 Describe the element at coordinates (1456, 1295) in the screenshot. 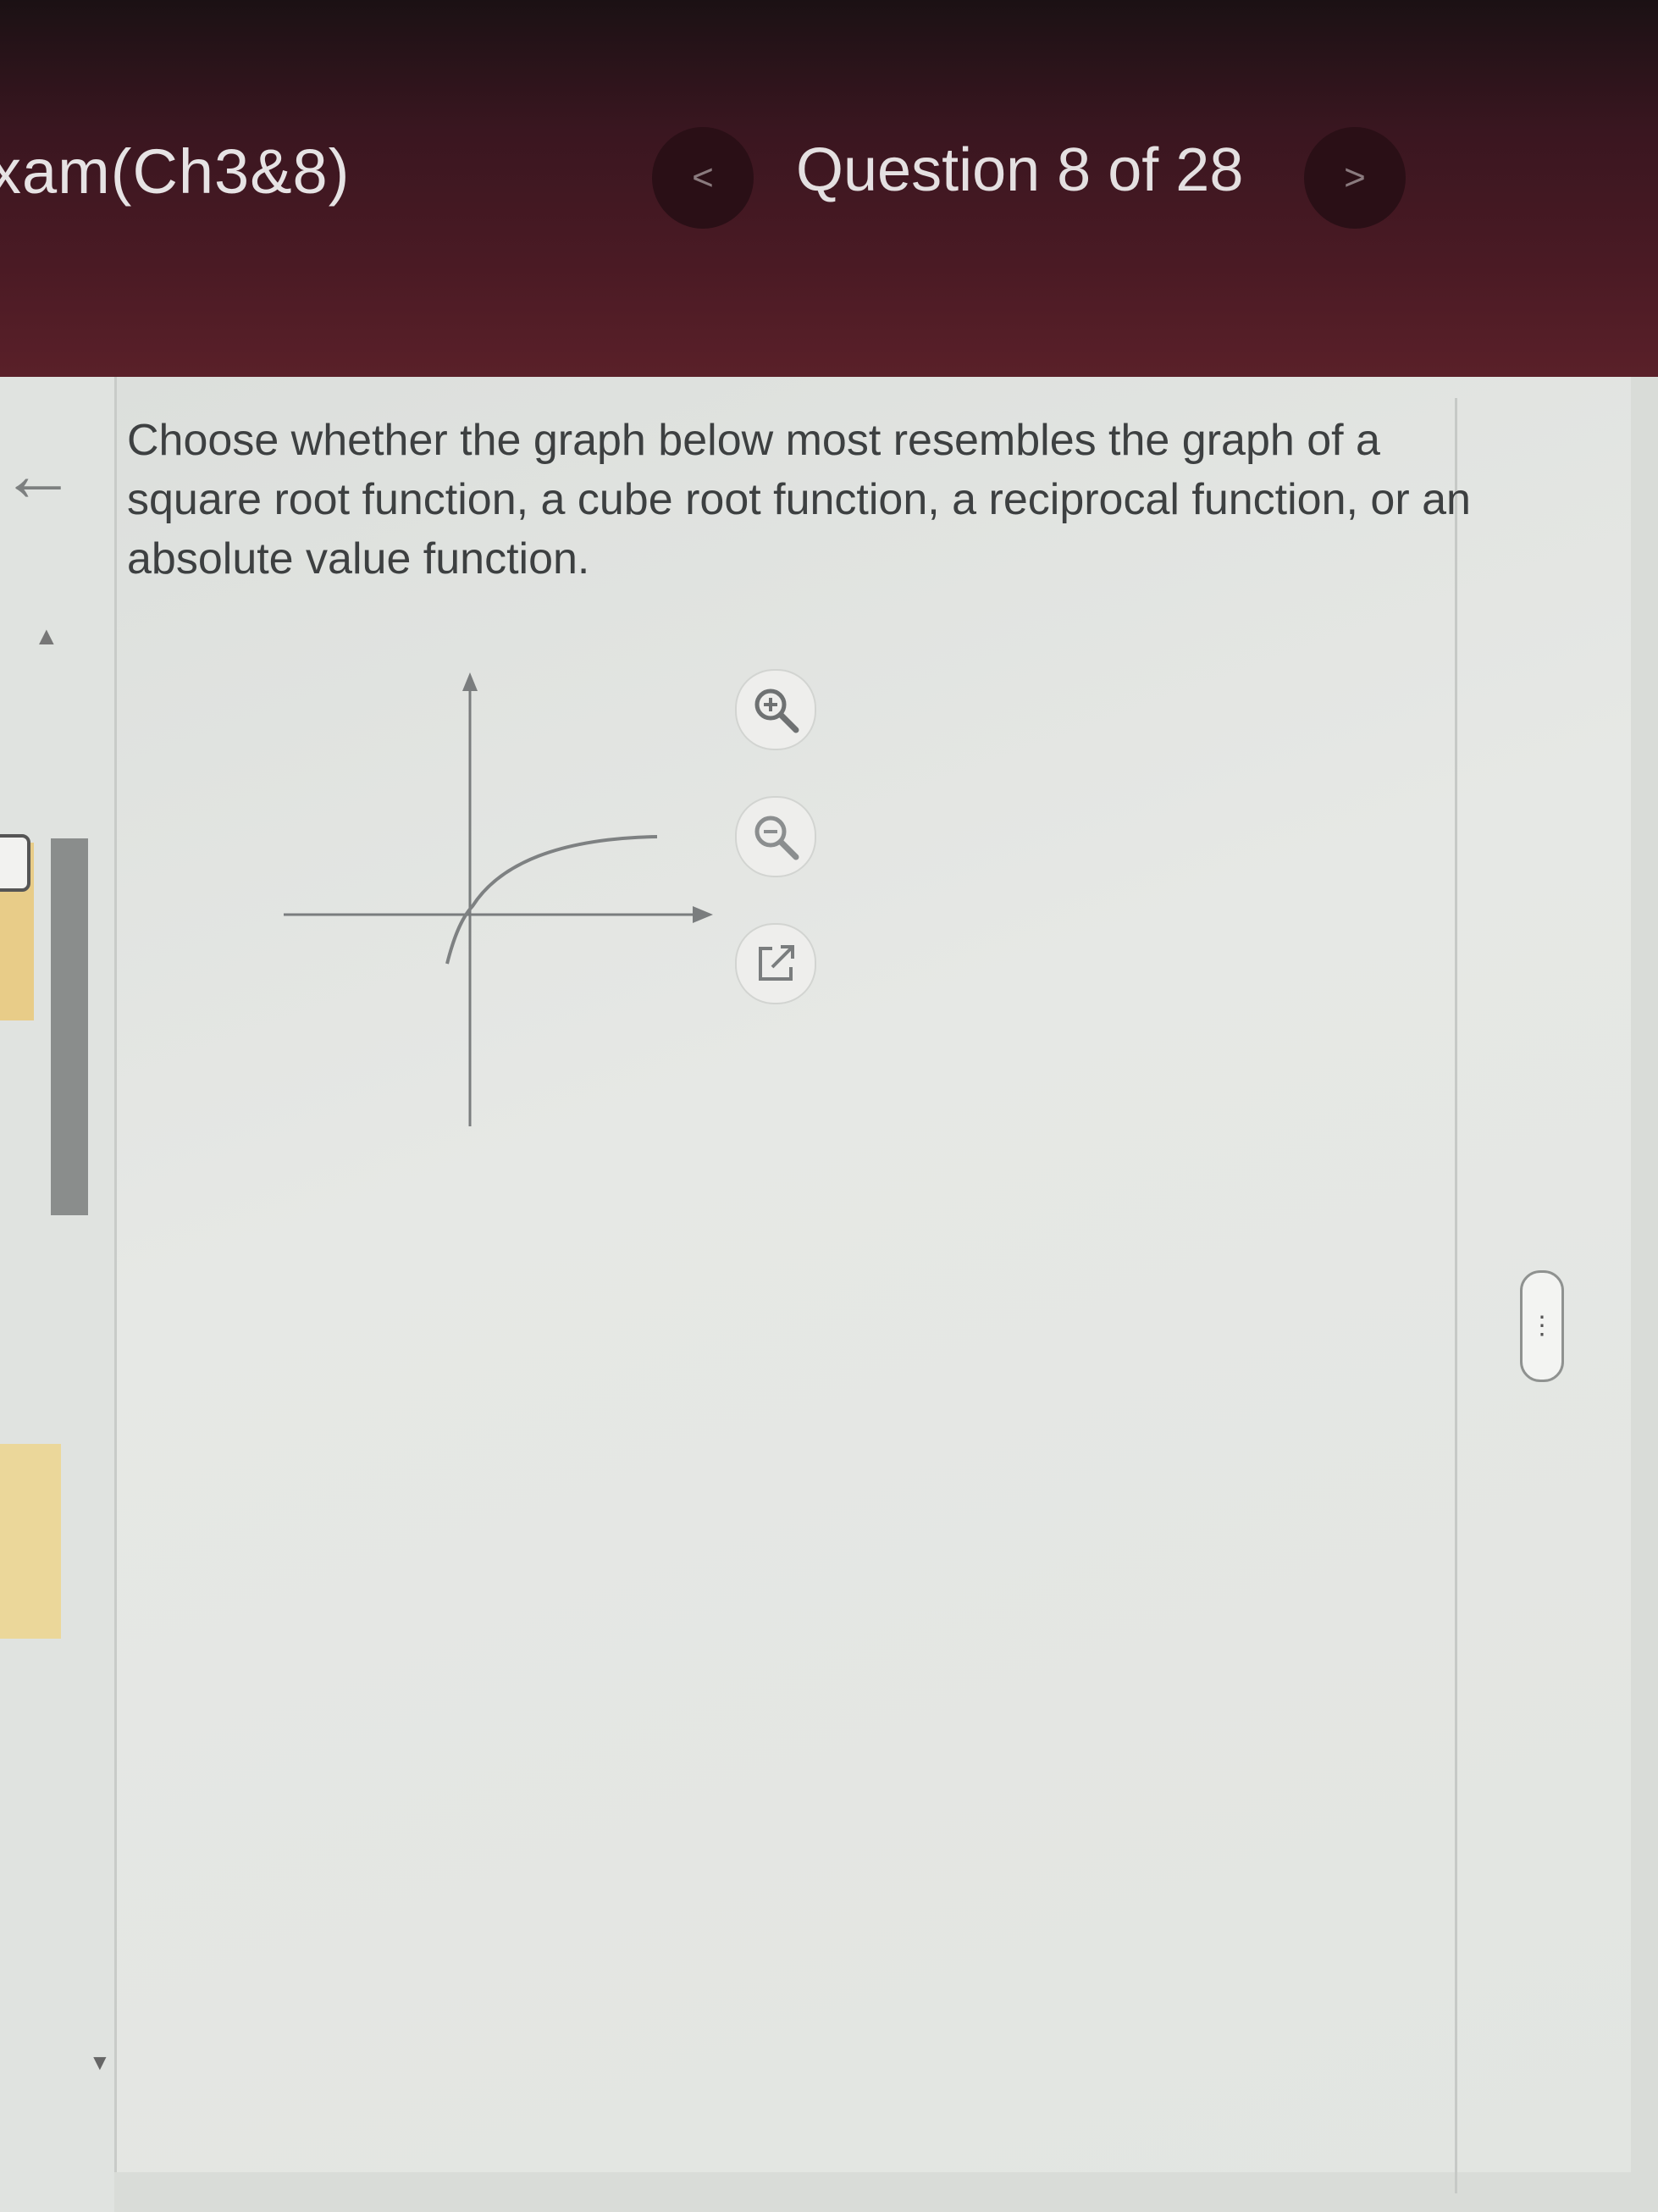

I see `panel-divider` at that location.